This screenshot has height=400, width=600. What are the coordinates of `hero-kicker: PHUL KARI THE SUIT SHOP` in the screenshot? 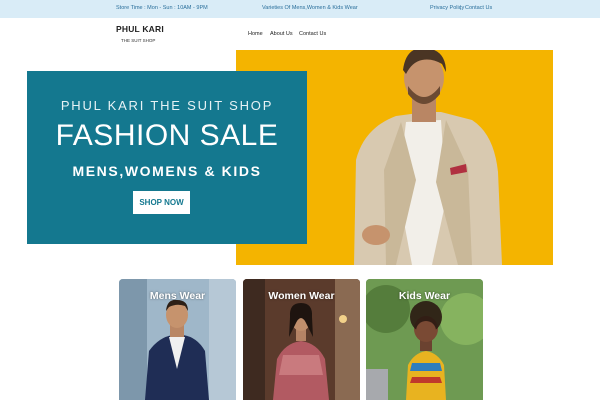 It's located at (167, 105).